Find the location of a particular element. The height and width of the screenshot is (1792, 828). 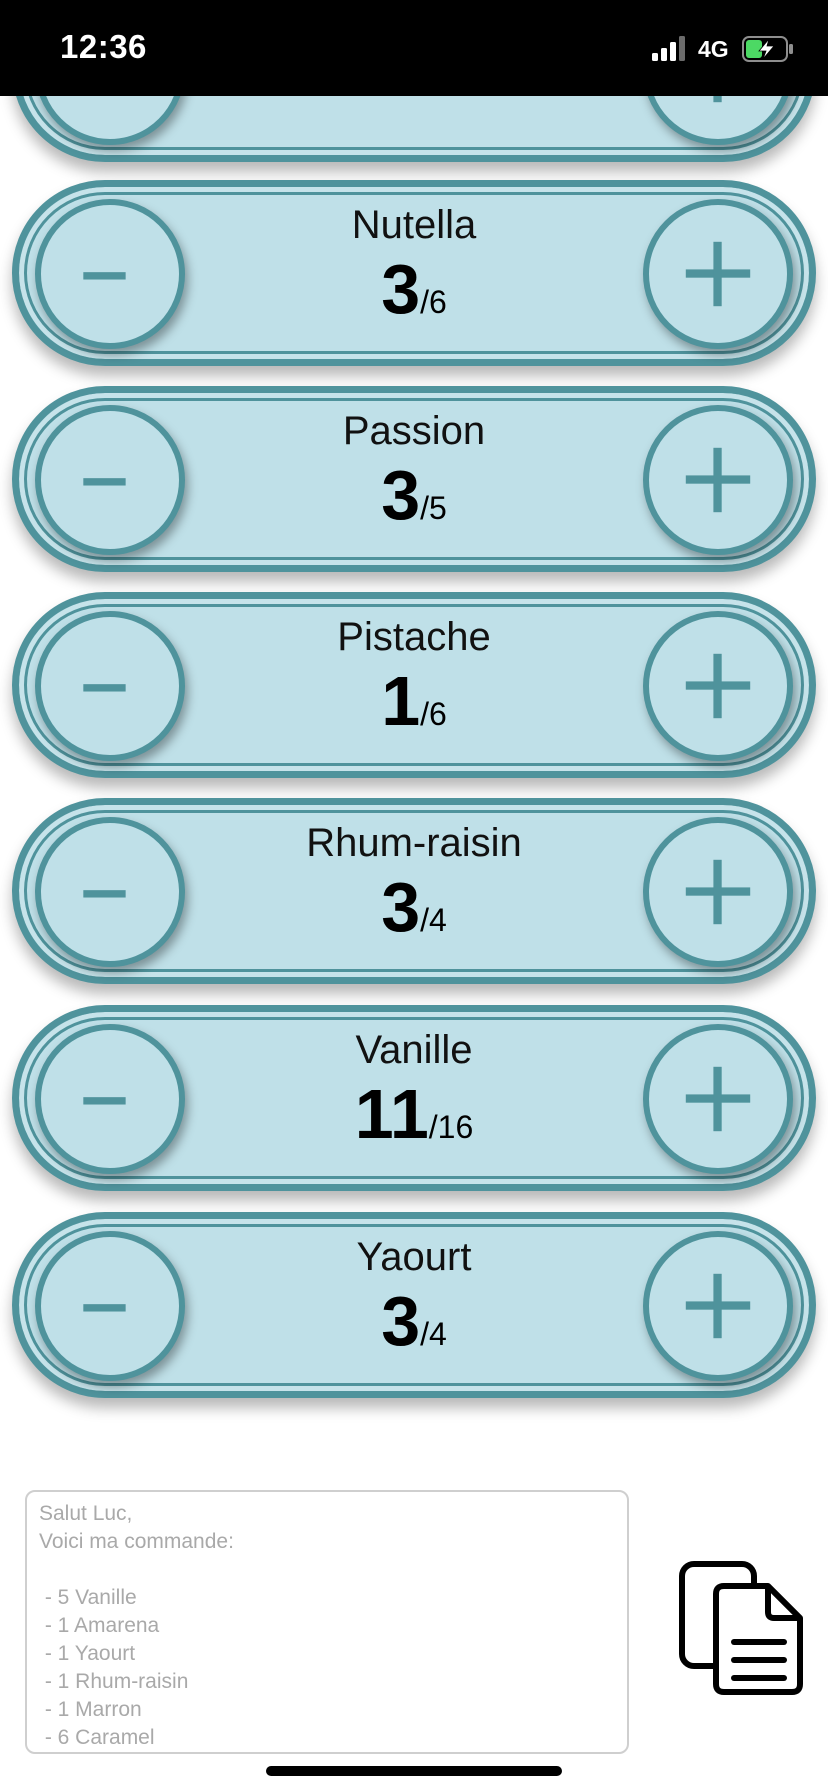

order-line is located at coordinates (327, 1570).